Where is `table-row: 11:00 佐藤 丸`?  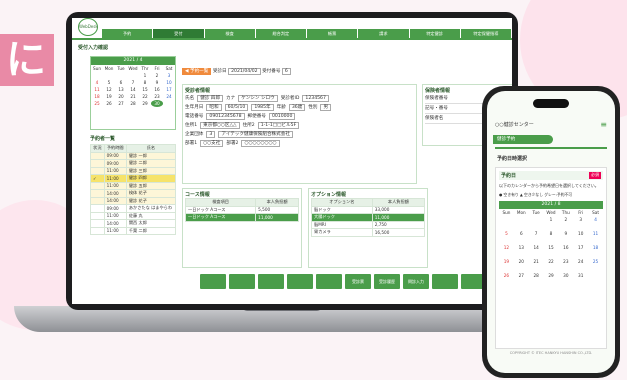
table-row: 11:00 佐藤 丸 is located at coordinates (133, 215).